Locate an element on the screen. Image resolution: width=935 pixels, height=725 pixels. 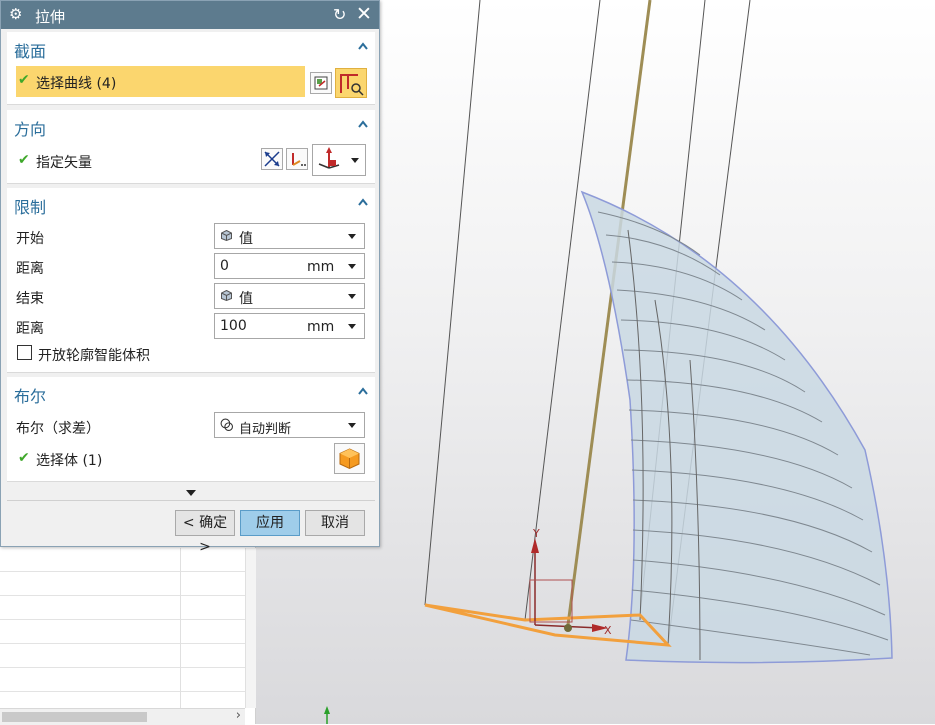
section-title: 截面 is located at coordinates (30, 50).